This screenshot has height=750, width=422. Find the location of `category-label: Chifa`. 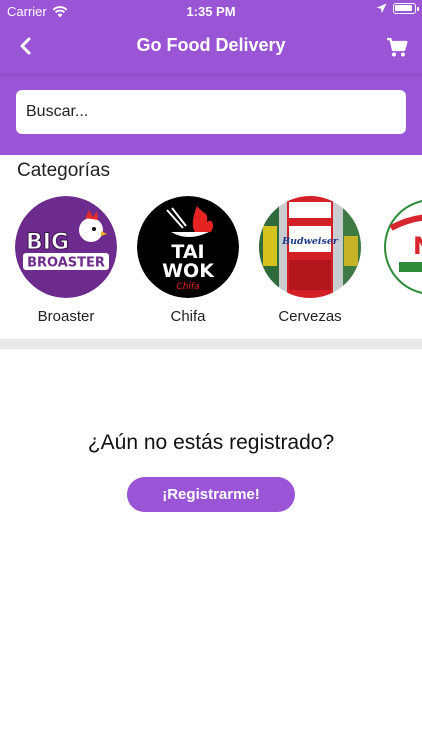

category-label: Chifa is located at coordinates (188, 316).